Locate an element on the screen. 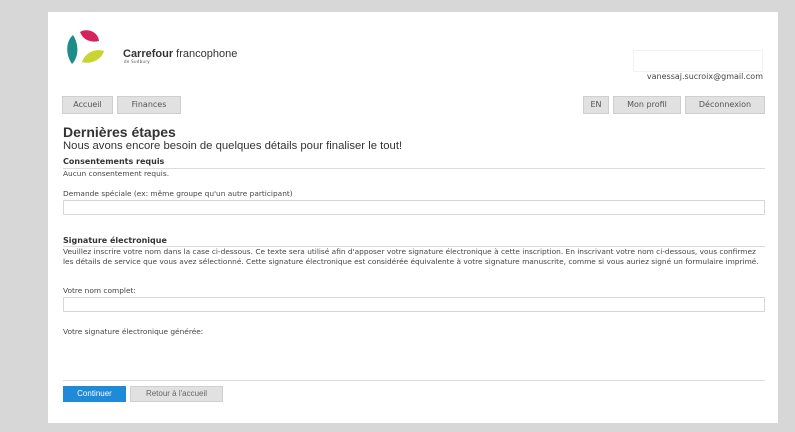 The height and width of the screenshot is (432, 795). nav-language-en: EN is located at coordinates (596, 105).